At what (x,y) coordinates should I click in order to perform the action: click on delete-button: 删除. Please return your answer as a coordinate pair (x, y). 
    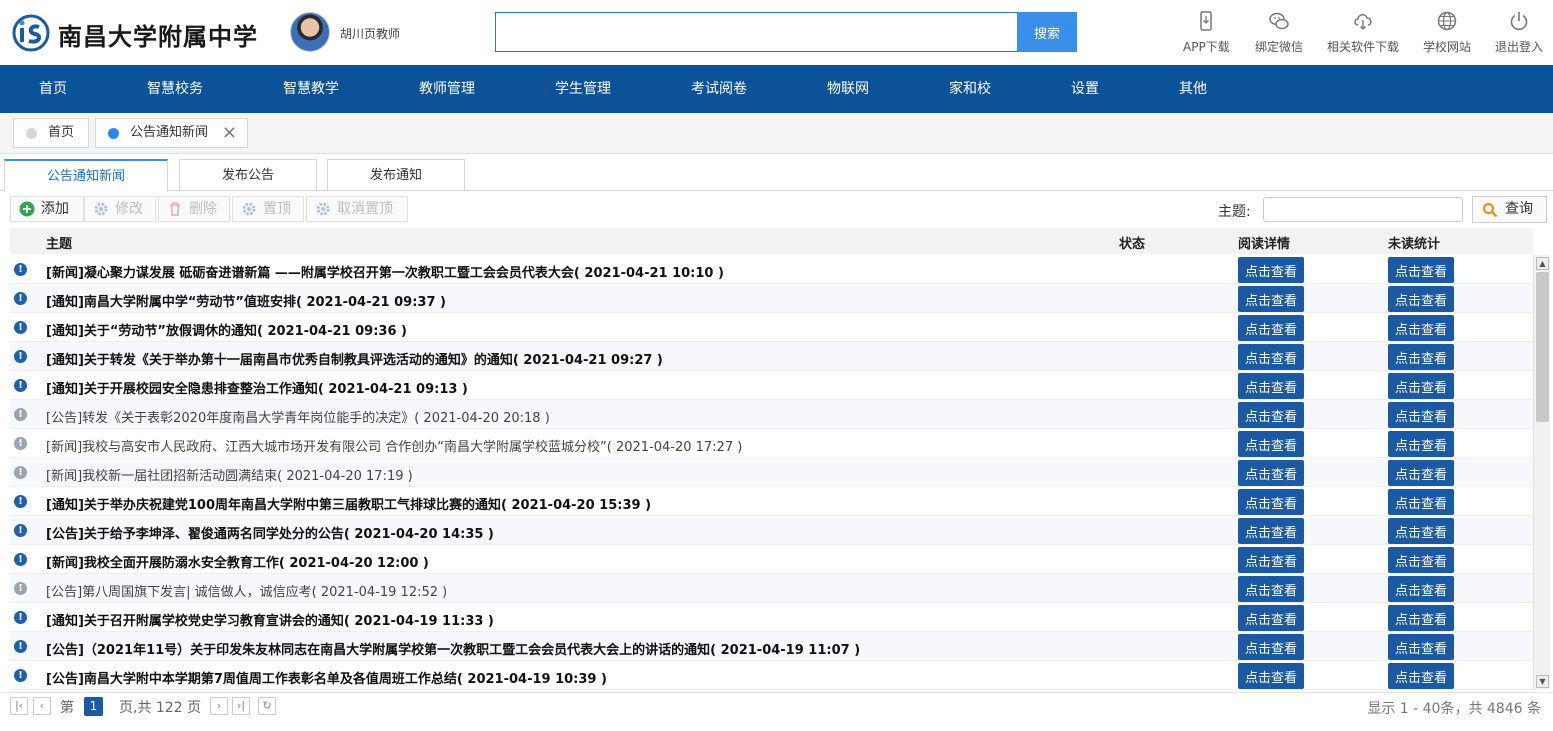
    Looking at the image, I should click on (194, 209).